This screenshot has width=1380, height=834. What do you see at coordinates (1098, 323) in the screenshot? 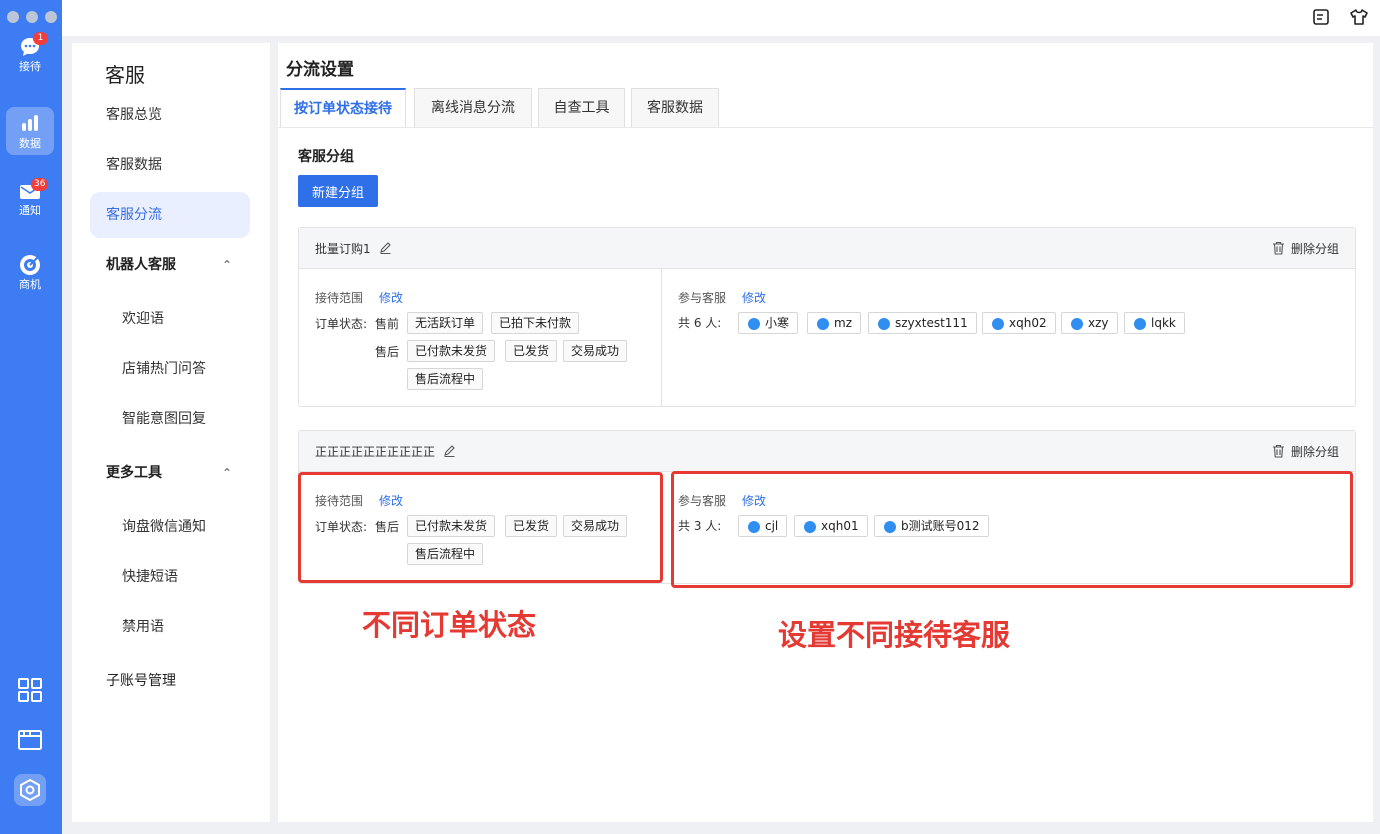
I see `agent-name: xzy` at bounding box center [1098, 323].